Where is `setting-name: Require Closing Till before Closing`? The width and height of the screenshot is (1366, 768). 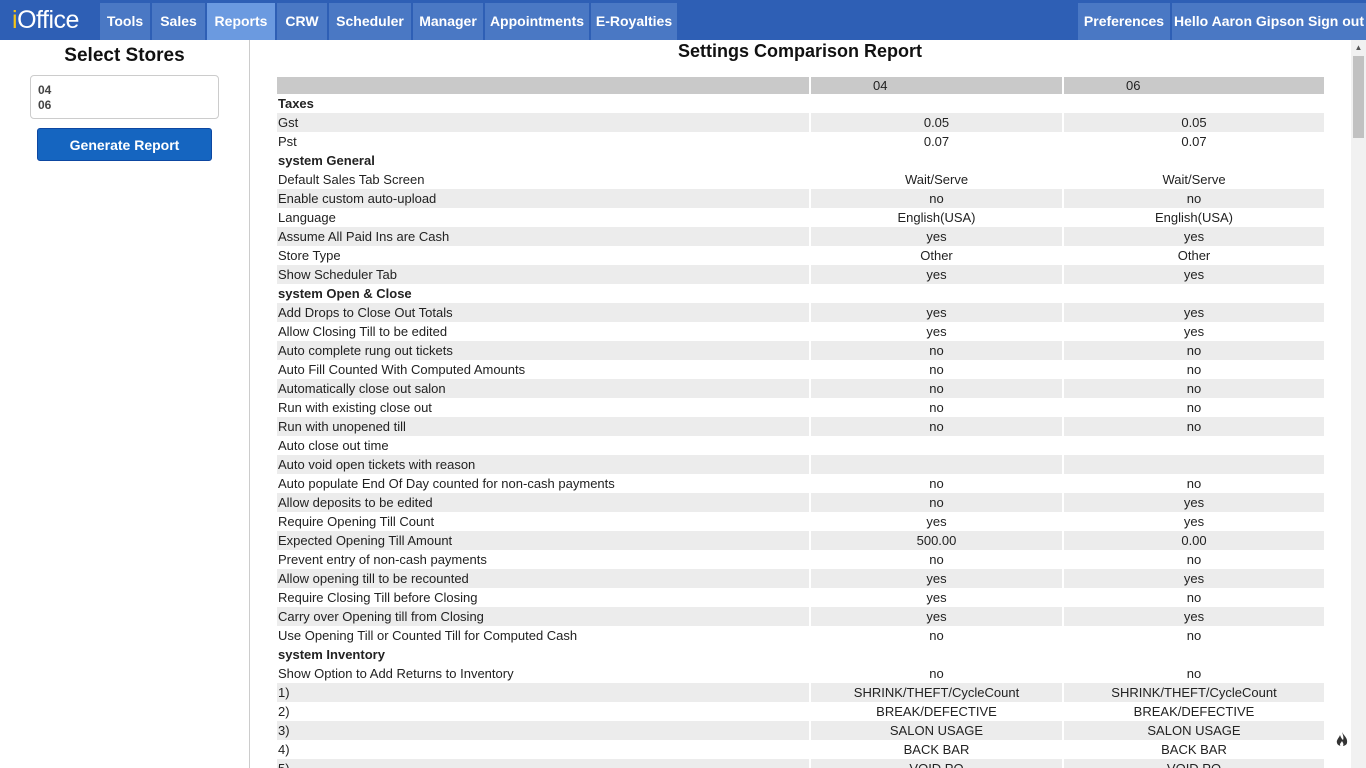 setting-name: Require Closing Till before Closing is located at coordinates (378, 597).